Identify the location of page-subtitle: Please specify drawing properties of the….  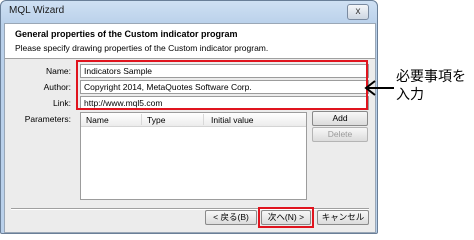
(142, 48).